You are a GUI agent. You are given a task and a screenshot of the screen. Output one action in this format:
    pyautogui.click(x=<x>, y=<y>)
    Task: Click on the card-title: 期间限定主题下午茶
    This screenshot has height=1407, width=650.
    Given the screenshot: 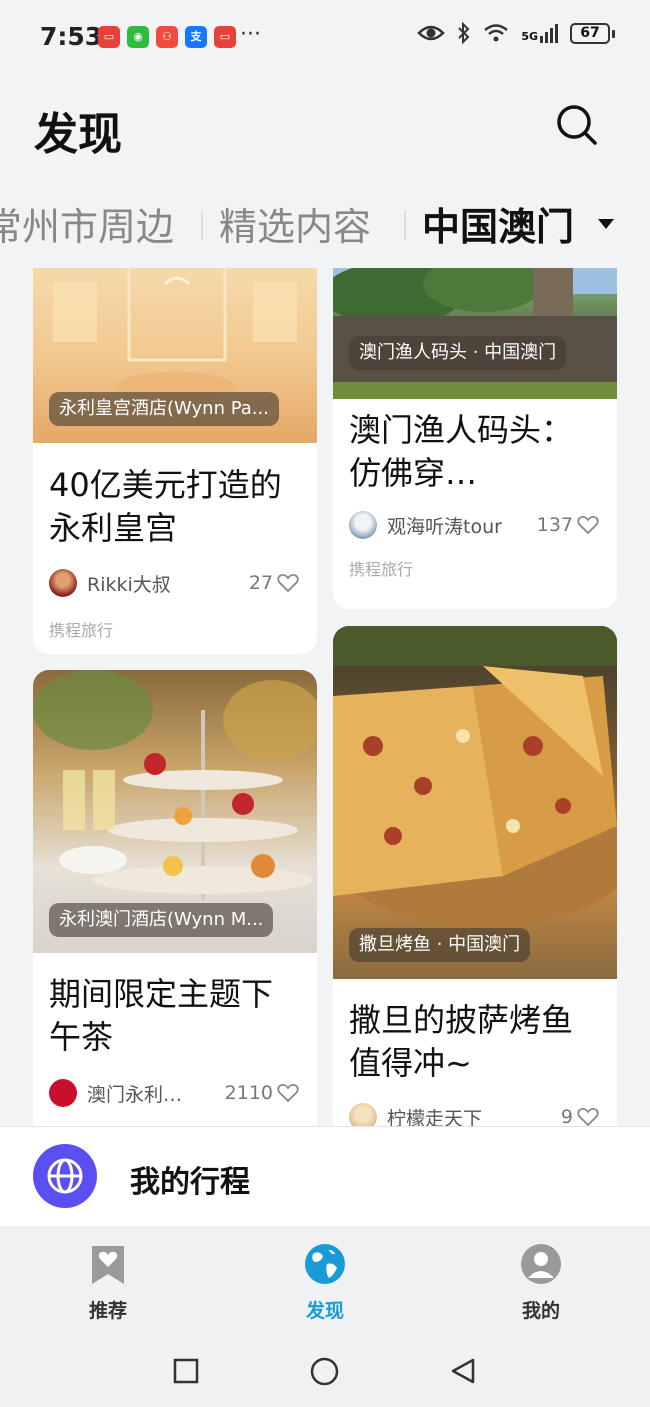 What is the action you would take?
    pyautogui.click(x=161, y=1015)
    